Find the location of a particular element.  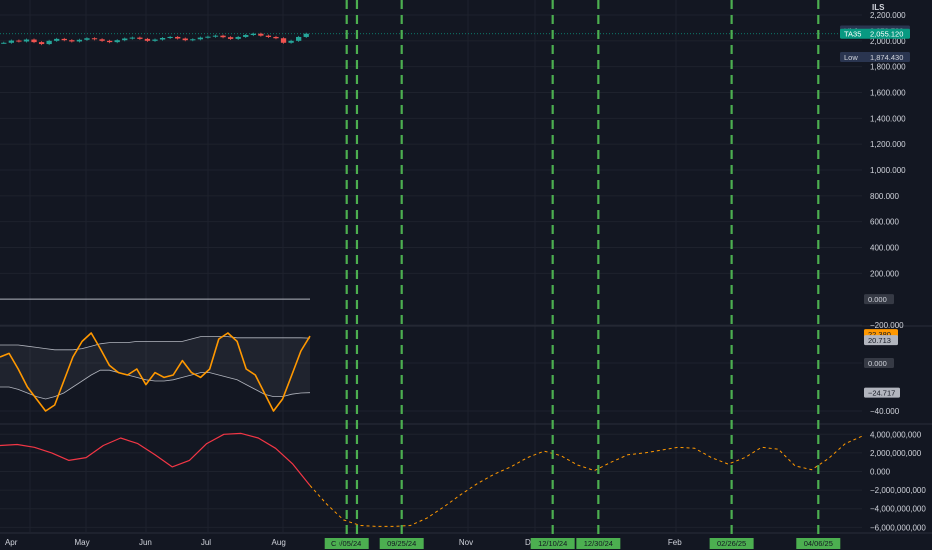

price-tick-label: 1,800.000 is located at coordinates (888, 67).